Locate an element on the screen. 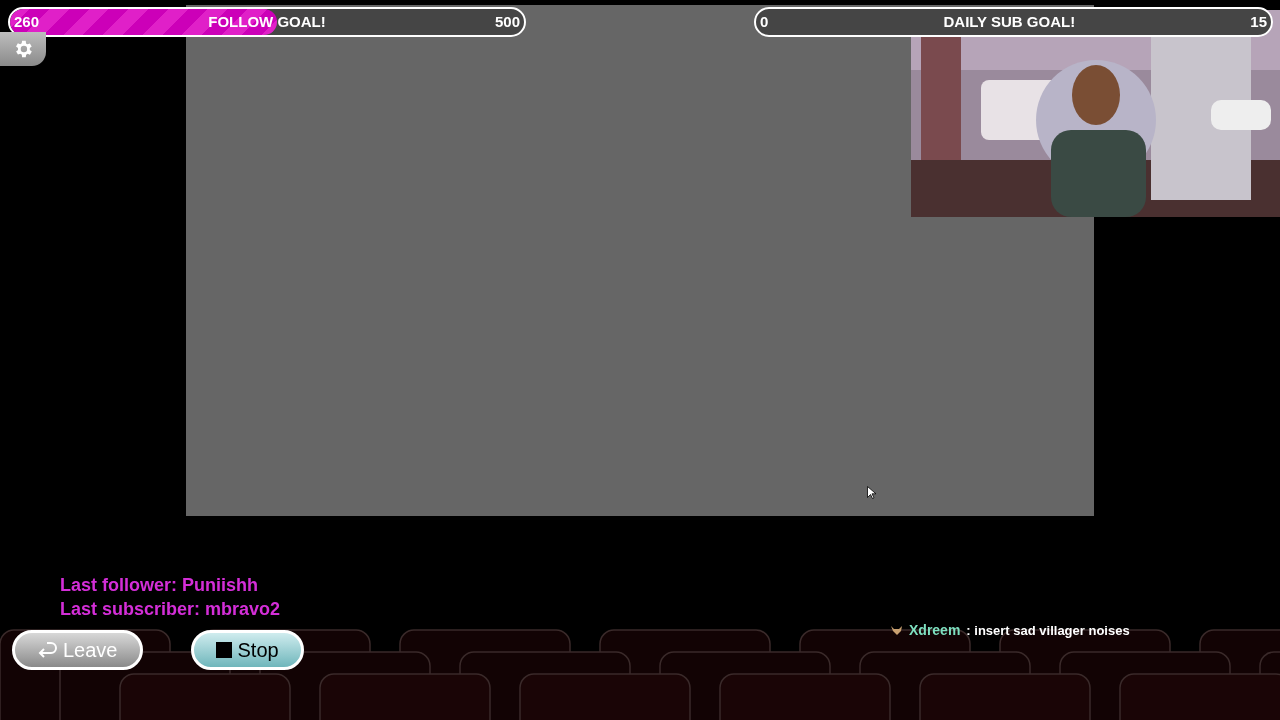  goal-title: DAILY SUB GOAL! is located at coordinates (1009, 21).